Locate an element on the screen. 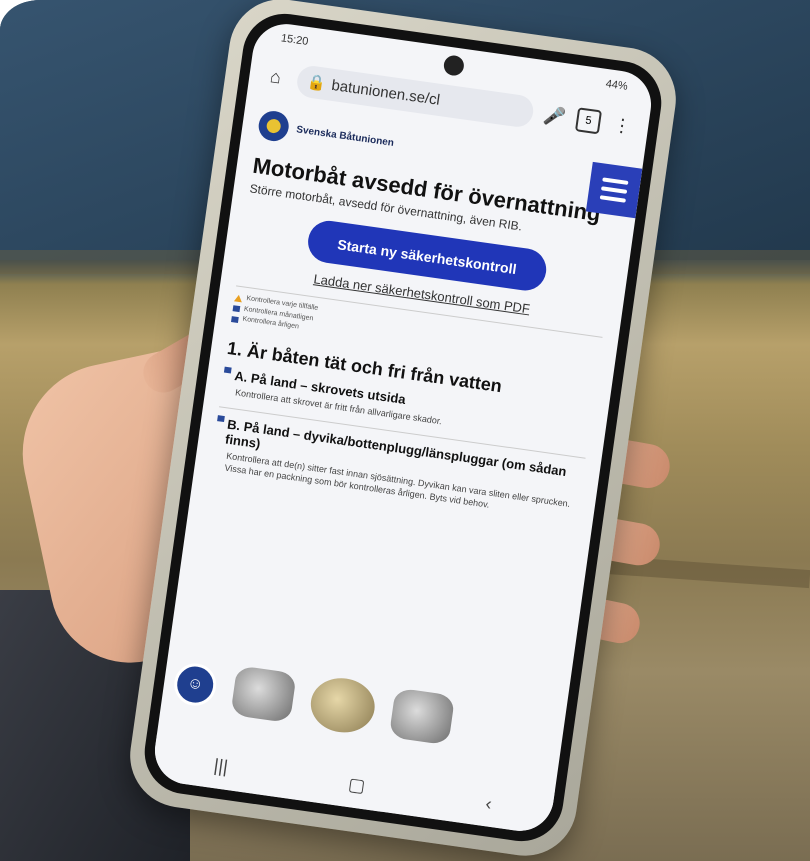 Image resolution: width=810 pixels, height=861 pixels. back-icon: ‹ is located at coordinates (488, 804).